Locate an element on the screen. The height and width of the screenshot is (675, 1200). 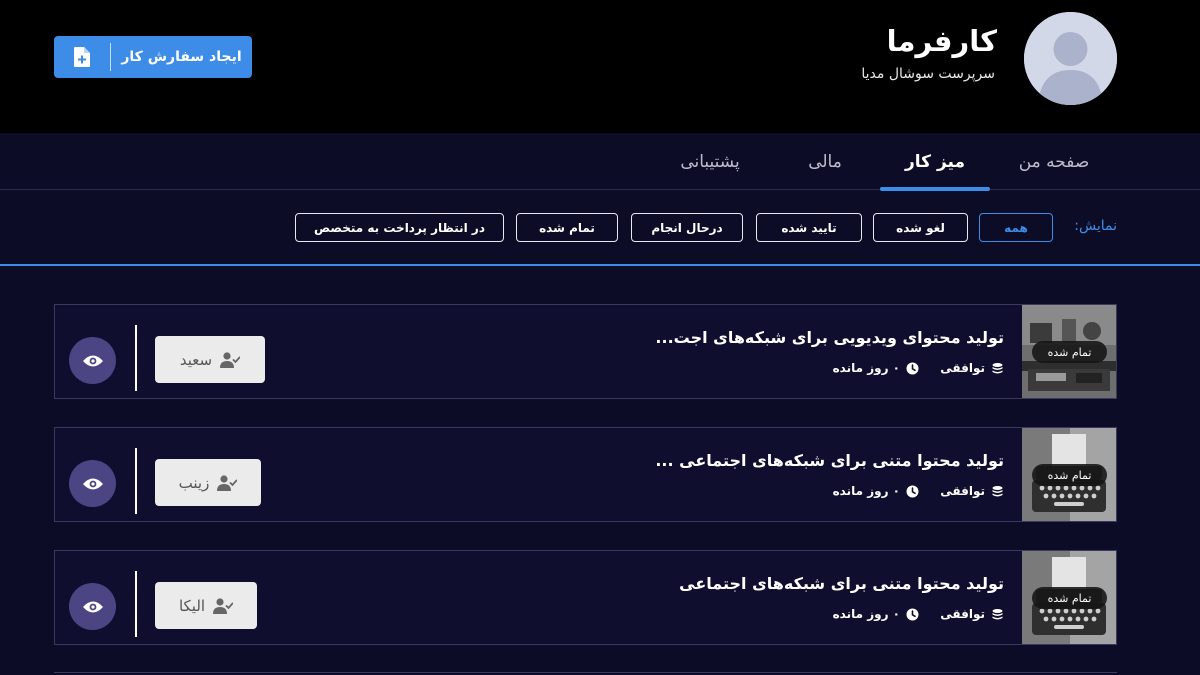
user-name: کارفرما is located at coordinates (941, 41).